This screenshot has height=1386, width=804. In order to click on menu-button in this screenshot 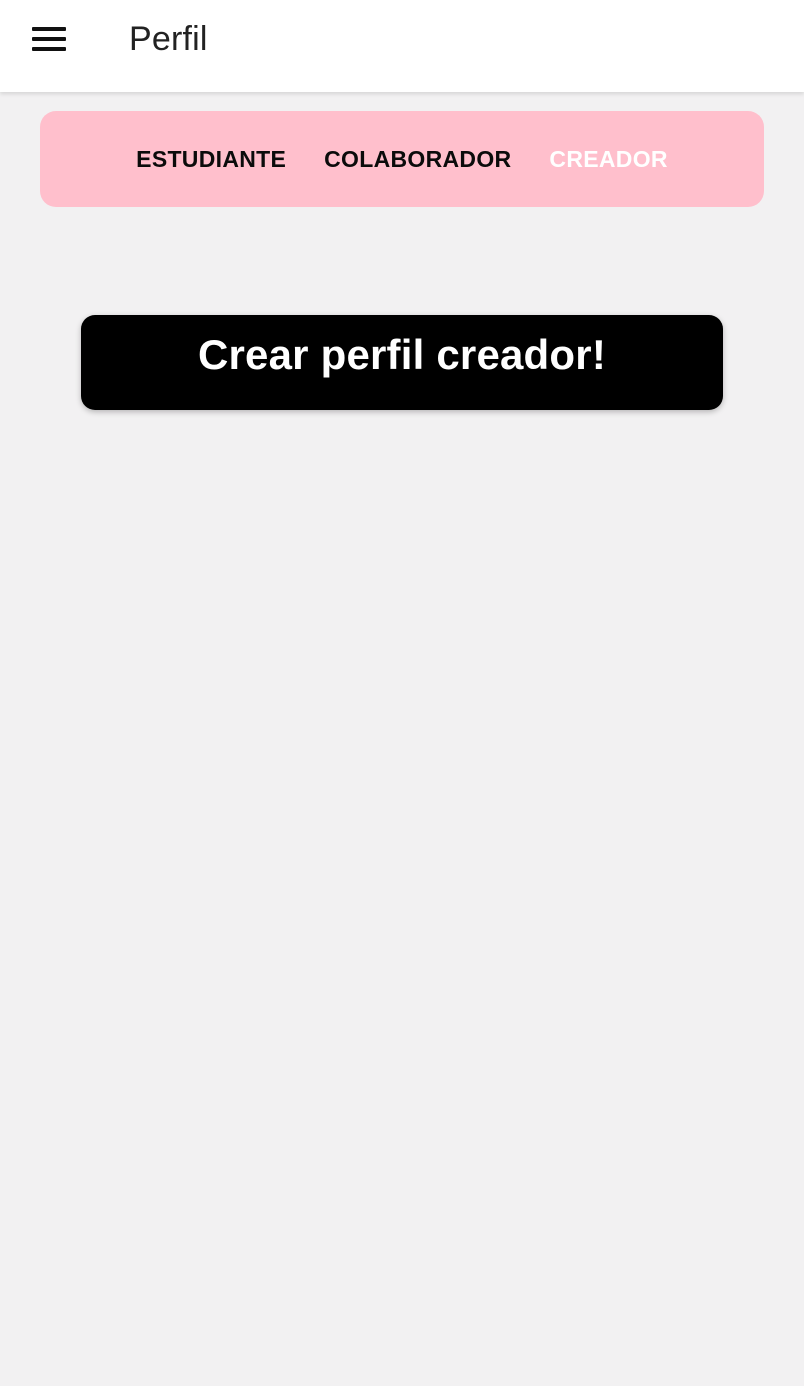, I will do `click(49, 39)`.